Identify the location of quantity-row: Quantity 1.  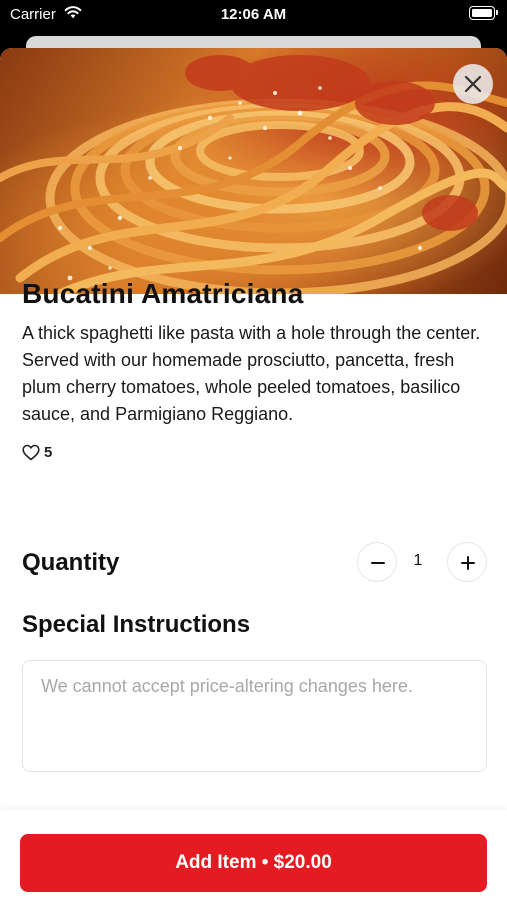
(254, 562).